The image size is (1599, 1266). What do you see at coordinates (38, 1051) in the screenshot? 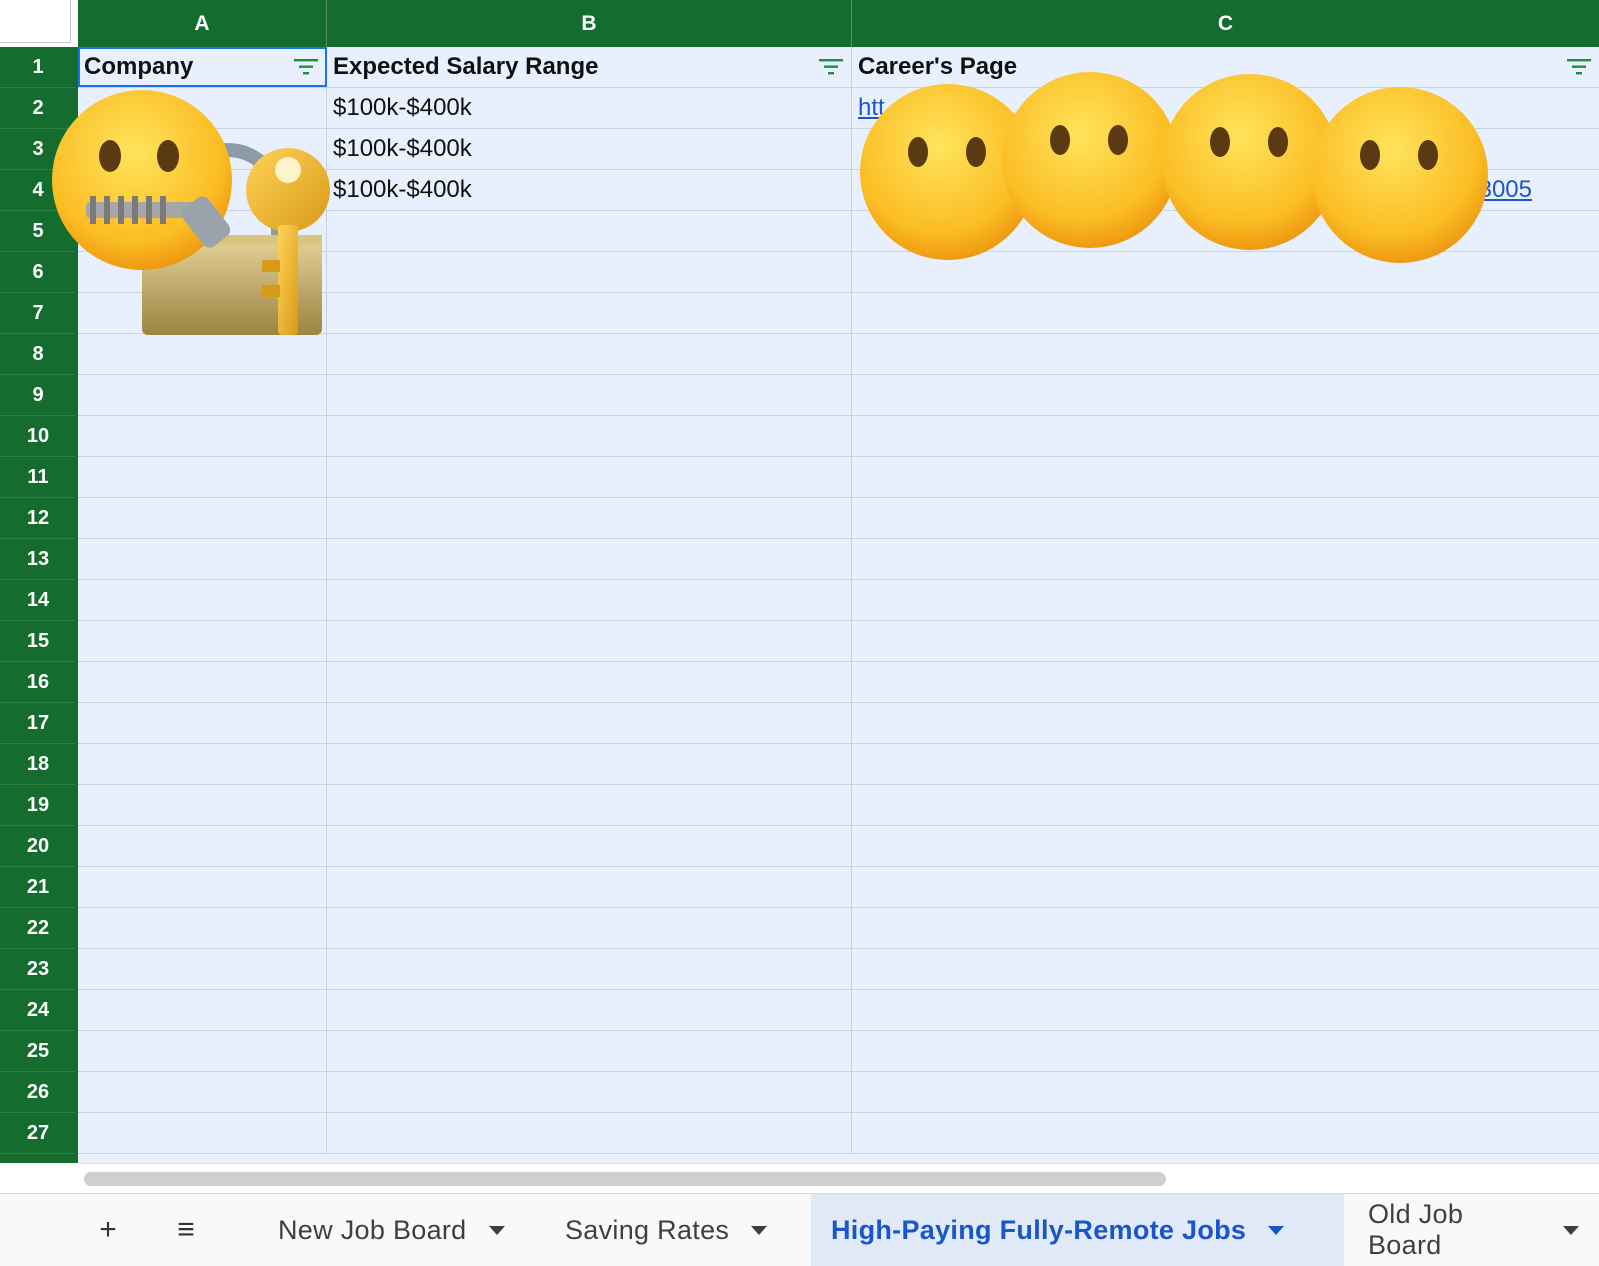
I see `row-header-25: 25` at bounding box center [38, 1051].